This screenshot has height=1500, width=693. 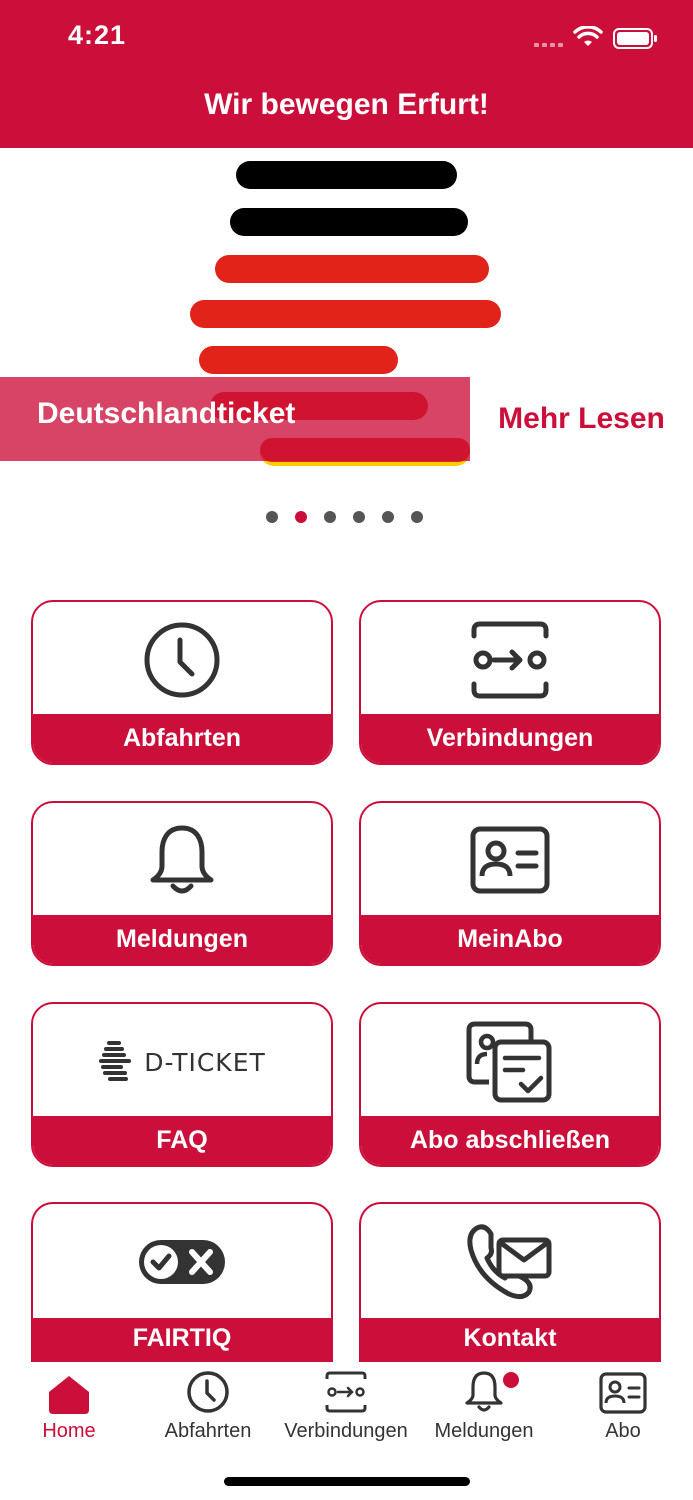 What do you see at coordinates (182, 1140) in the screenshot?
I see `tile-label: FAQ` at bounding box center [182, 1140].